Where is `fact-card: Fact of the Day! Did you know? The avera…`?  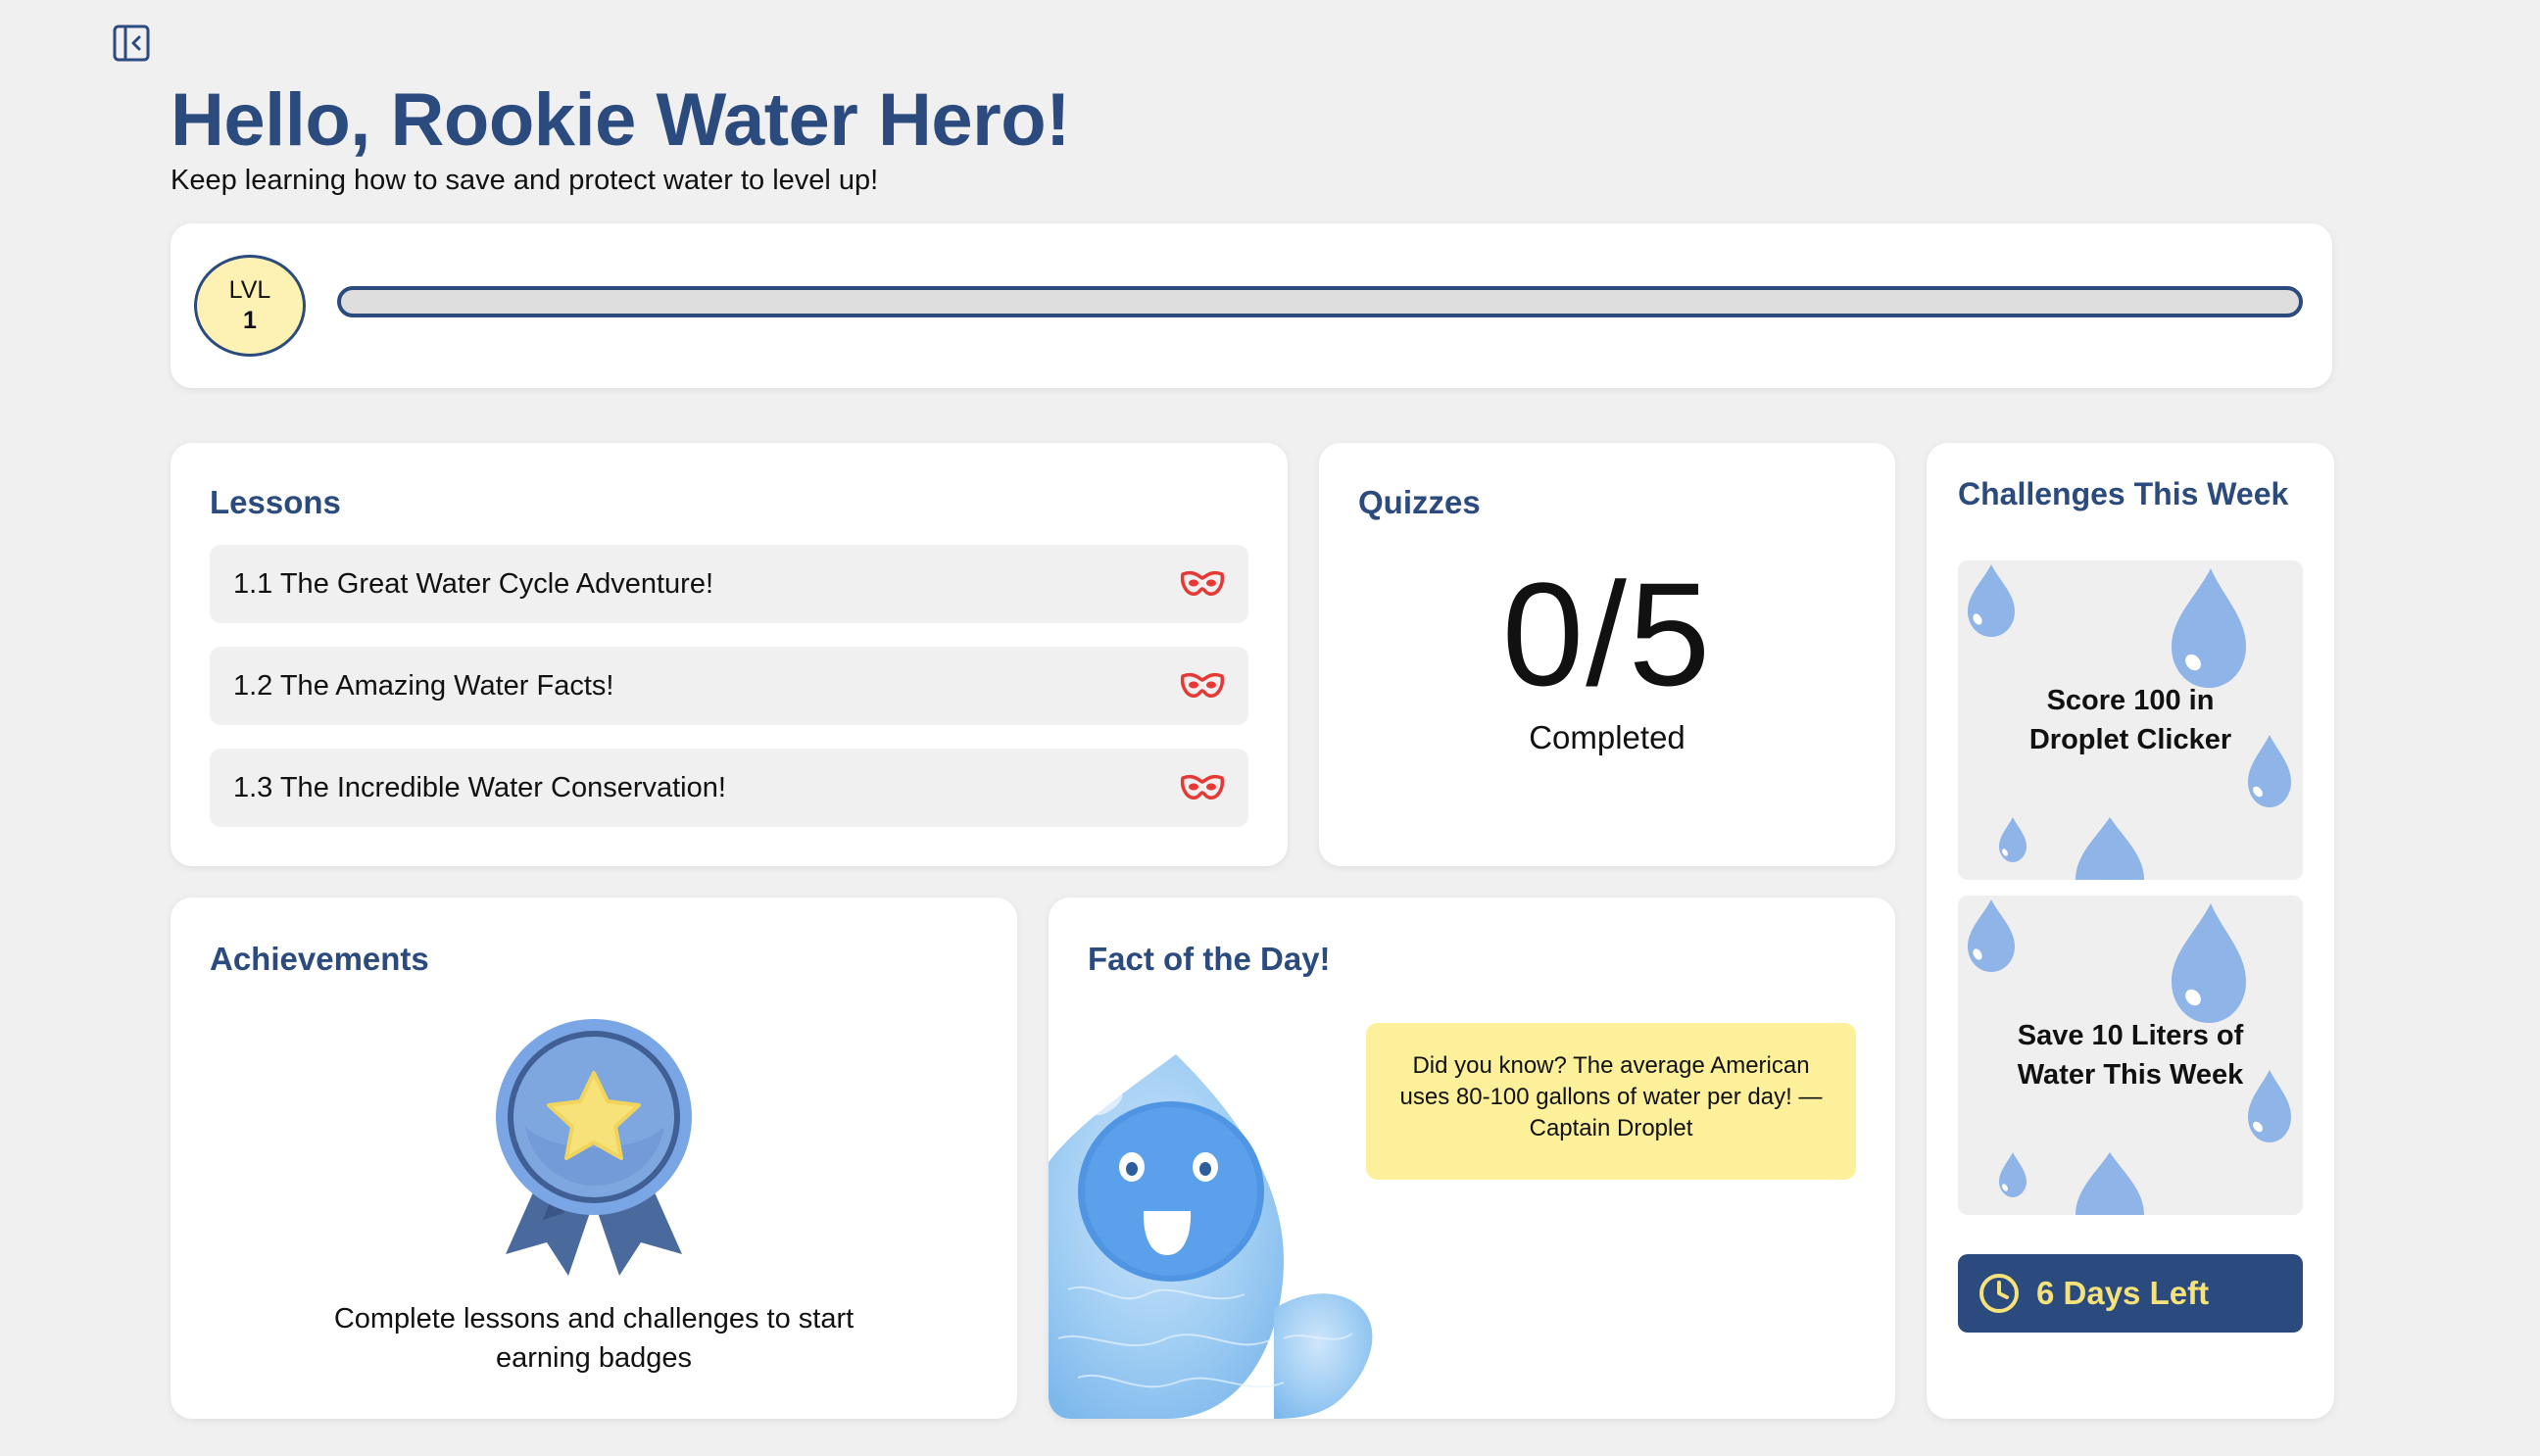 fact-card: Fact of the Day! Did you know? The avera… is located at coordinates (1472, 1158).